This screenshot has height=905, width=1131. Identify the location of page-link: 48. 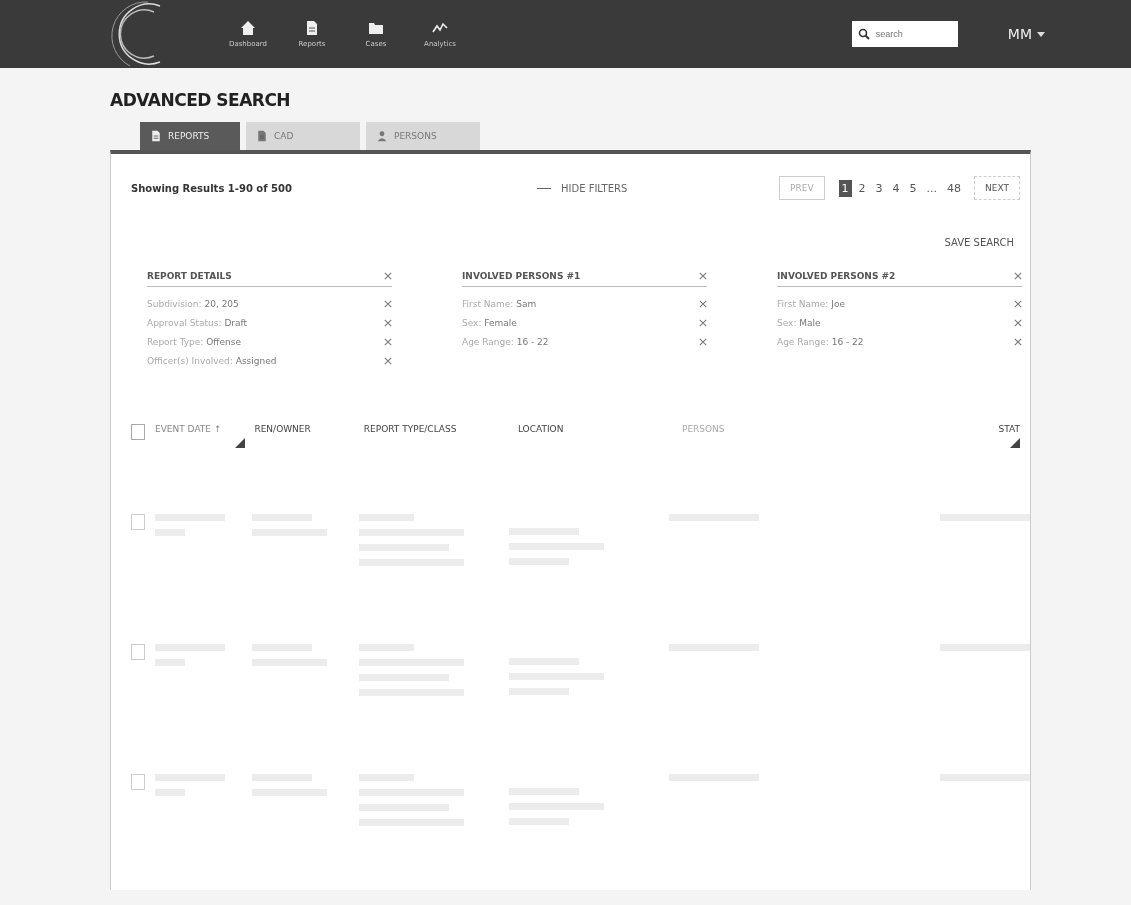
(954, 188).